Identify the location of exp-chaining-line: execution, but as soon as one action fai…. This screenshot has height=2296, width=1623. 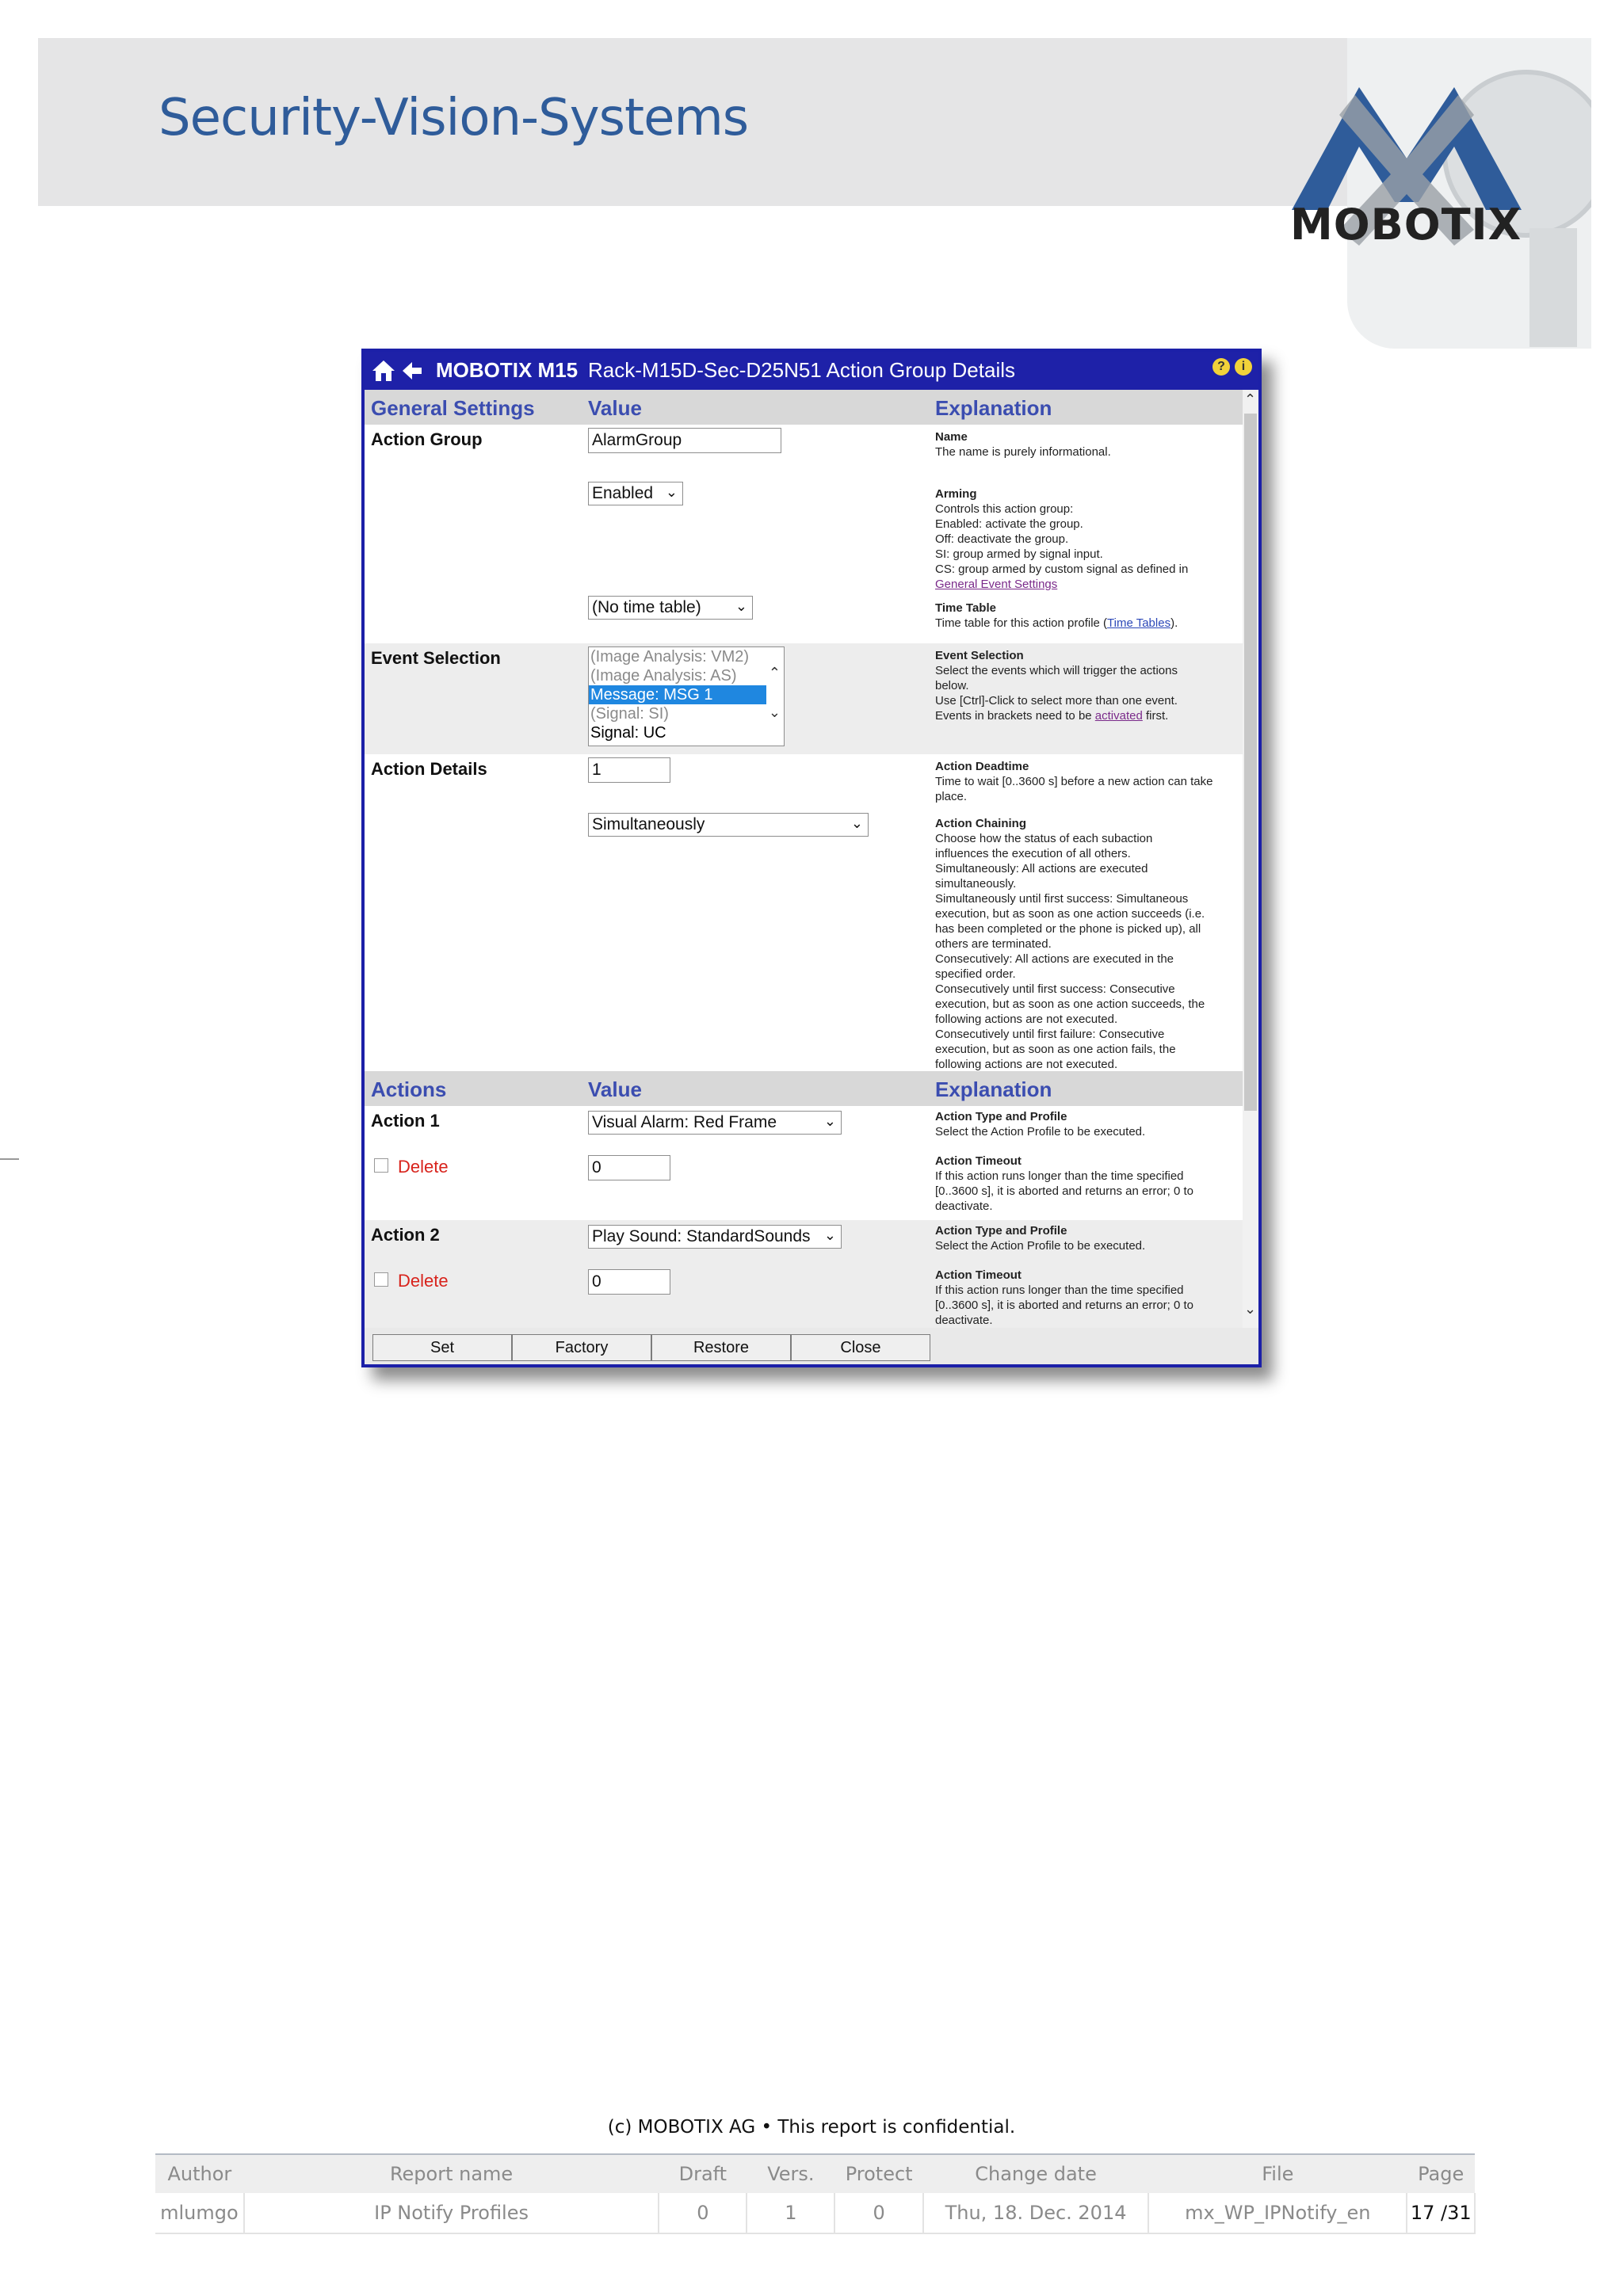
(1055, 1049).